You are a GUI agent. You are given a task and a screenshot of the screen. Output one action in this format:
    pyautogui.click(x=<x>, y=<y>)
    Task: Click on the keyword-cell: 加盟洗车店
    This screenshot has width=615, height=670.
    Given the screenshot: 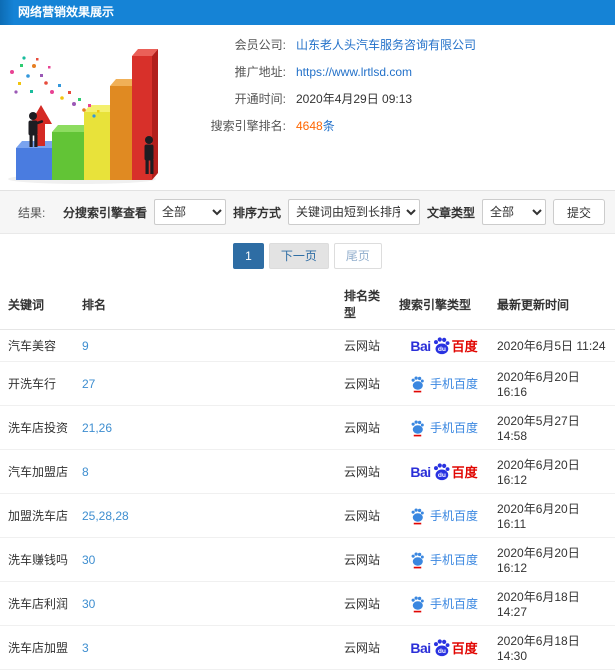 What is the action you would take?
    pyautogui.click(x=39, y=515)
    